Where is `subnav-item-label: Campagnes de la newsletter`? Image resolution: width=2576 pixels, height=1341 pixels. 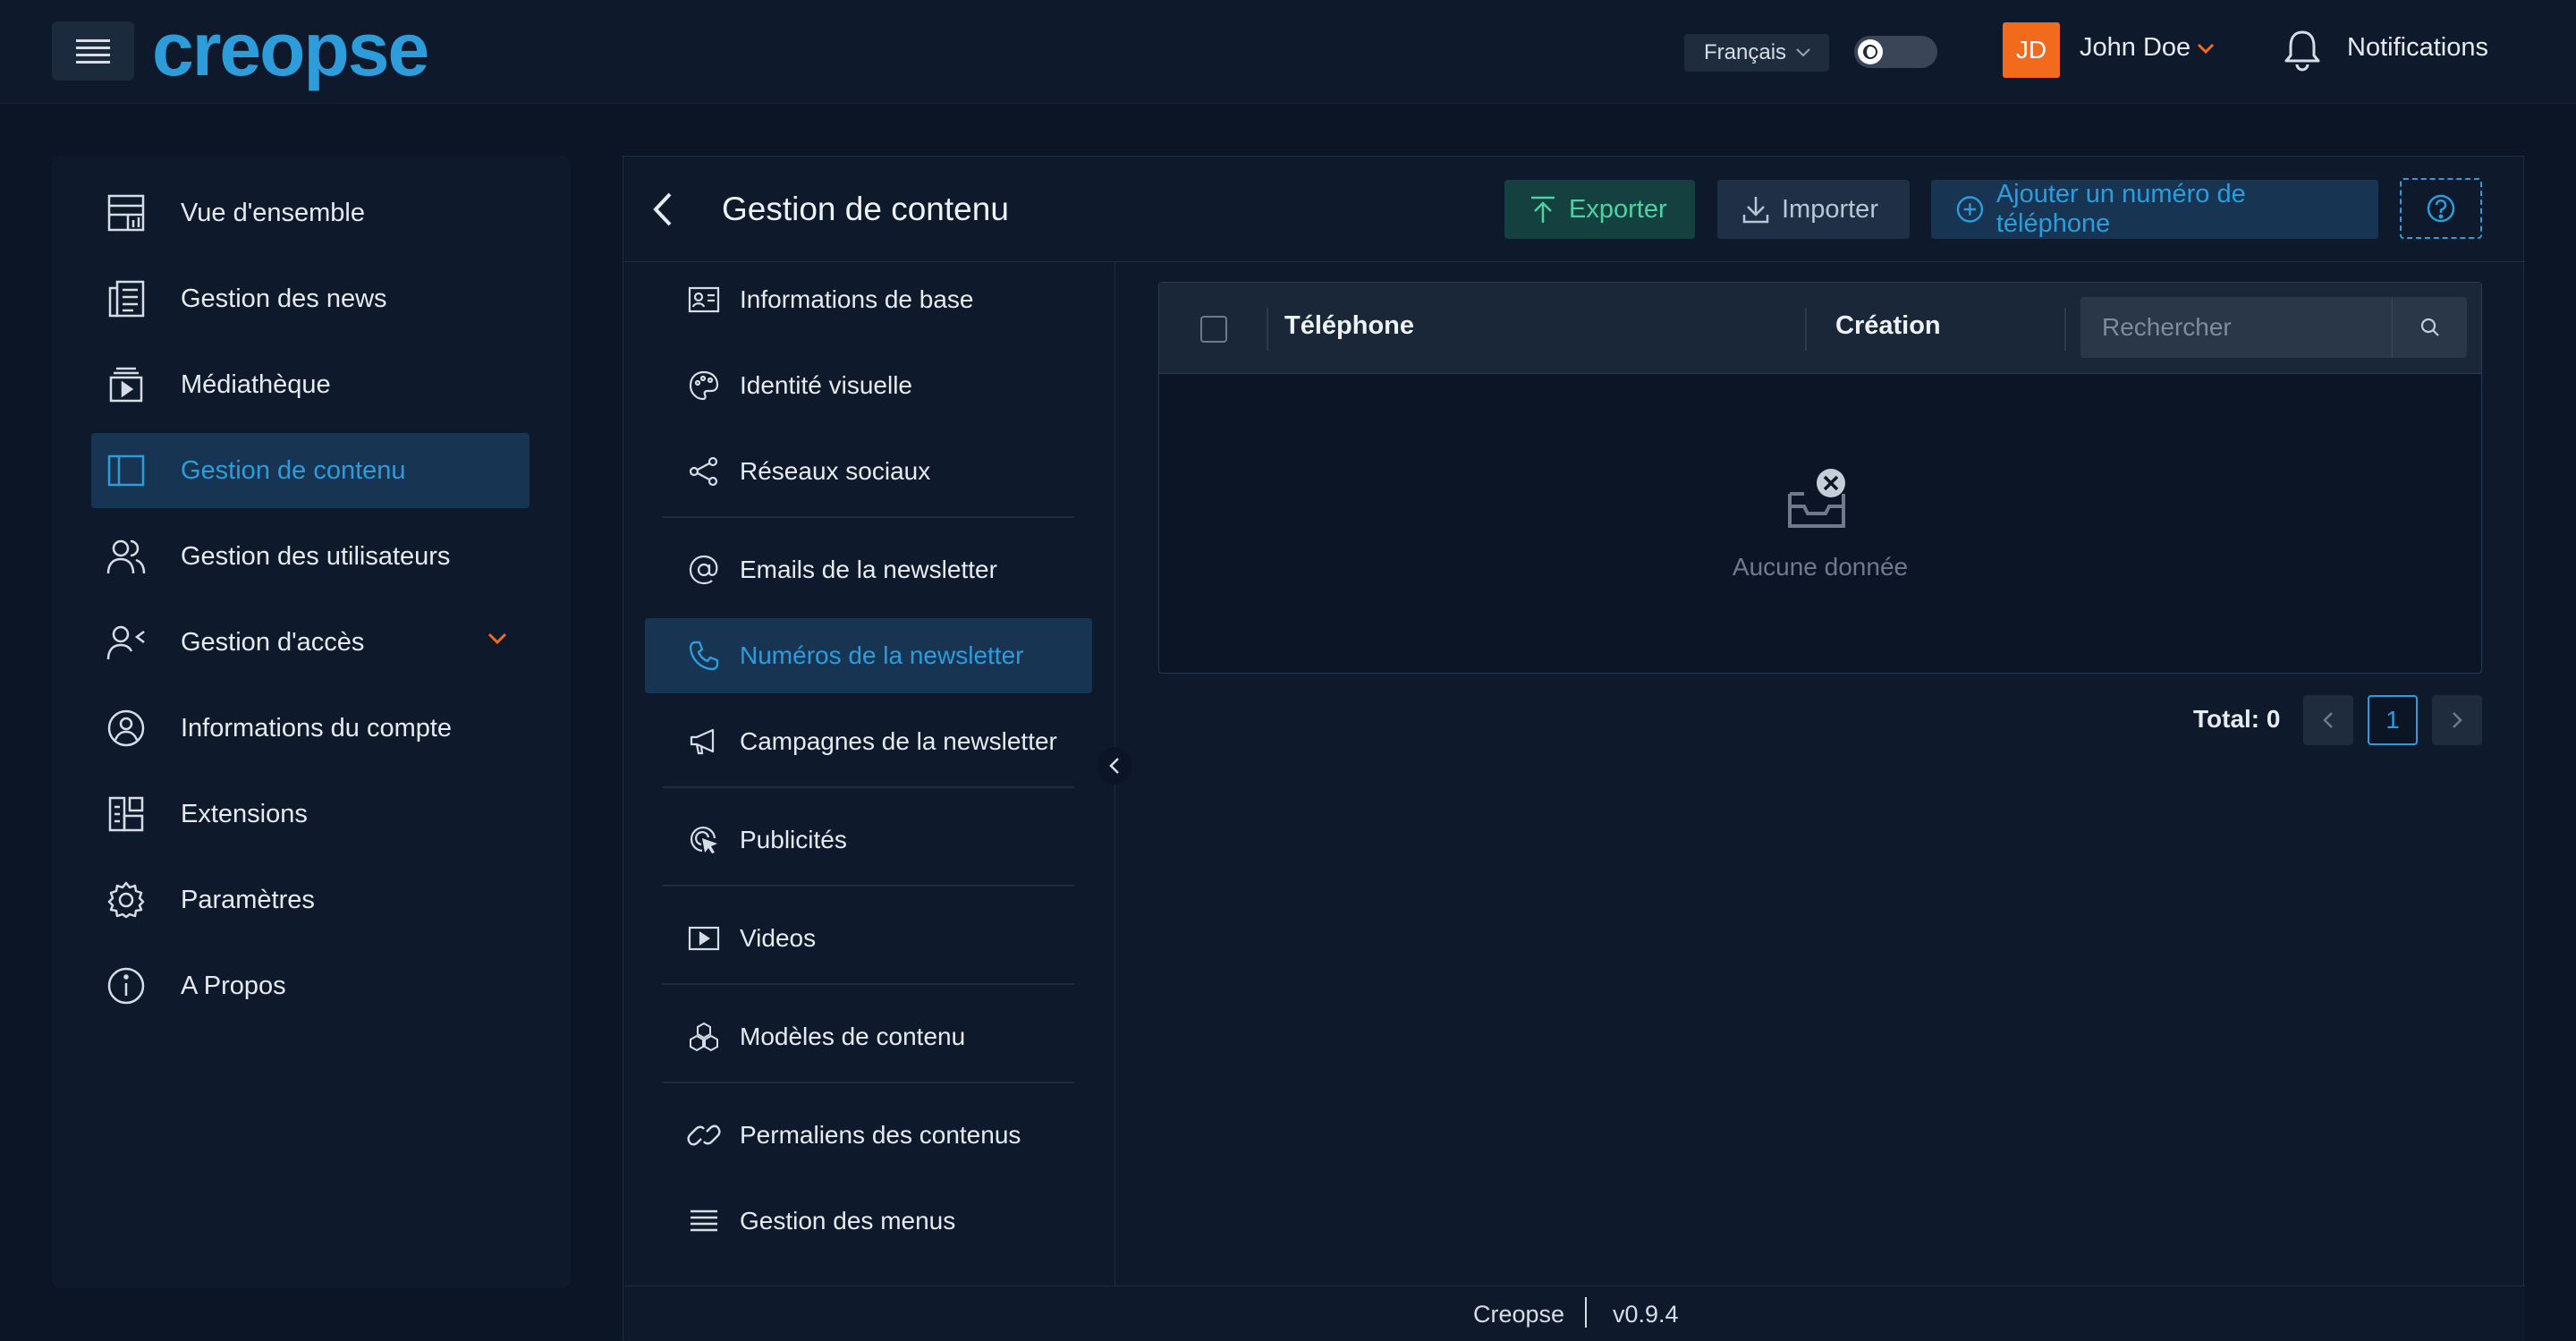
subnav-item-label: Campagnes de la newsletter is located at coordinates (898, 741).